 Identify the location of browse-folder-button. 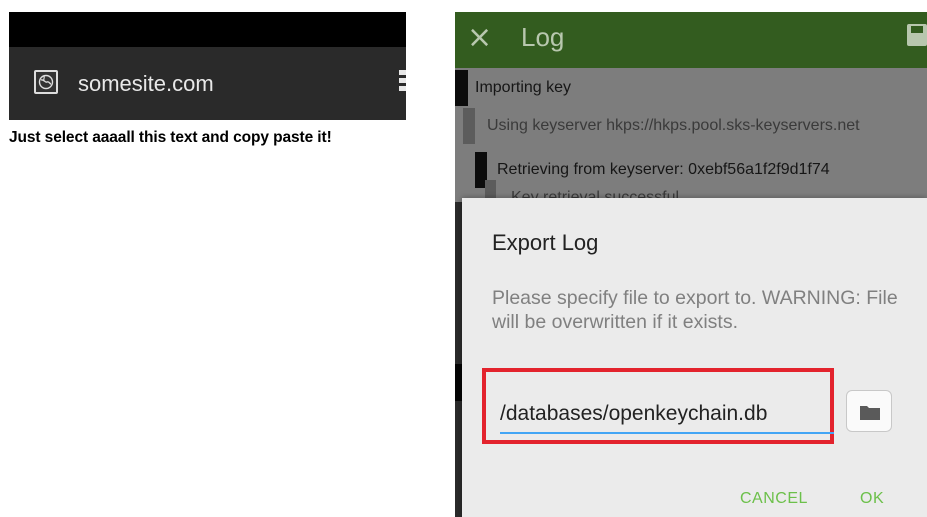
(869, 411).